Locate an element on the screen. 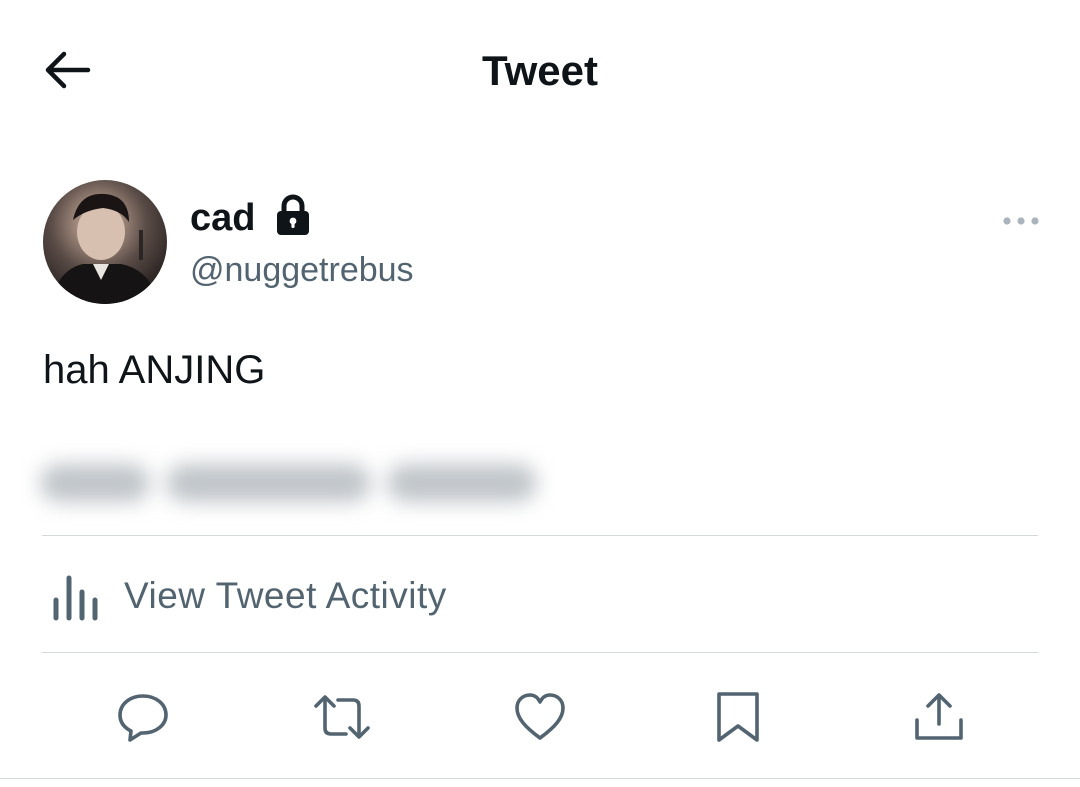 This screenshot has width=1080, height=787. bar-chart-icon is located at coordinates (76, 596).